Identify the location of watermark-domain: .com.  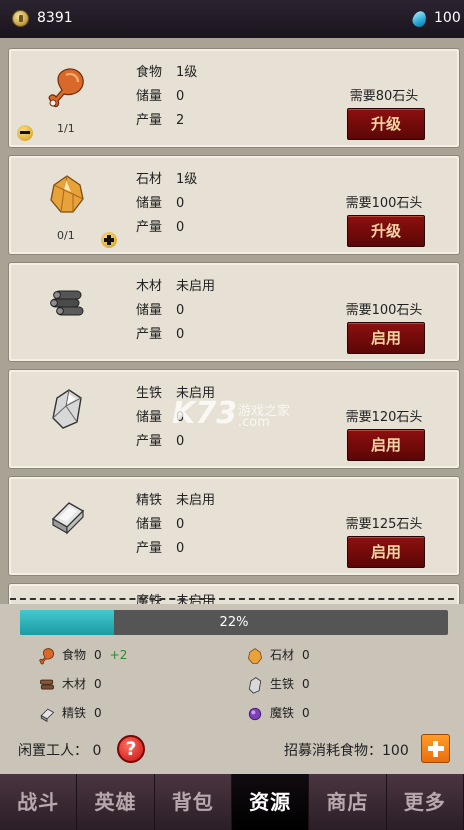
(254, 422).